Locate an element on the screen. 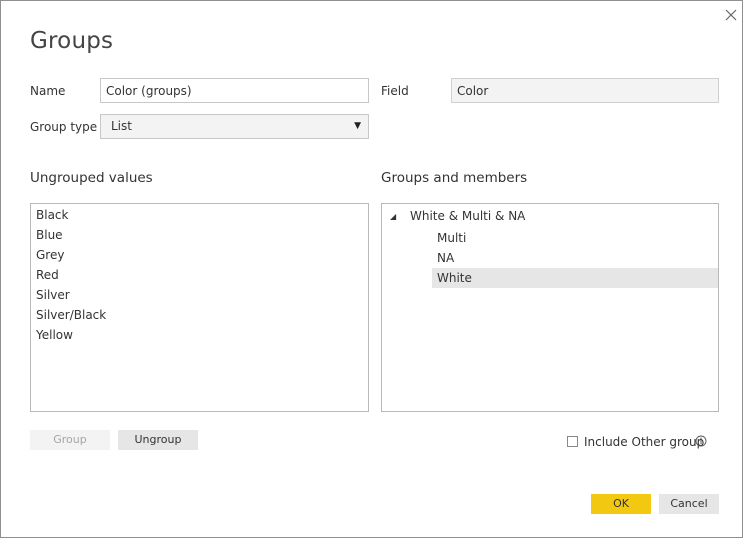  ok-button: OK is located at coordinates (621, 504).